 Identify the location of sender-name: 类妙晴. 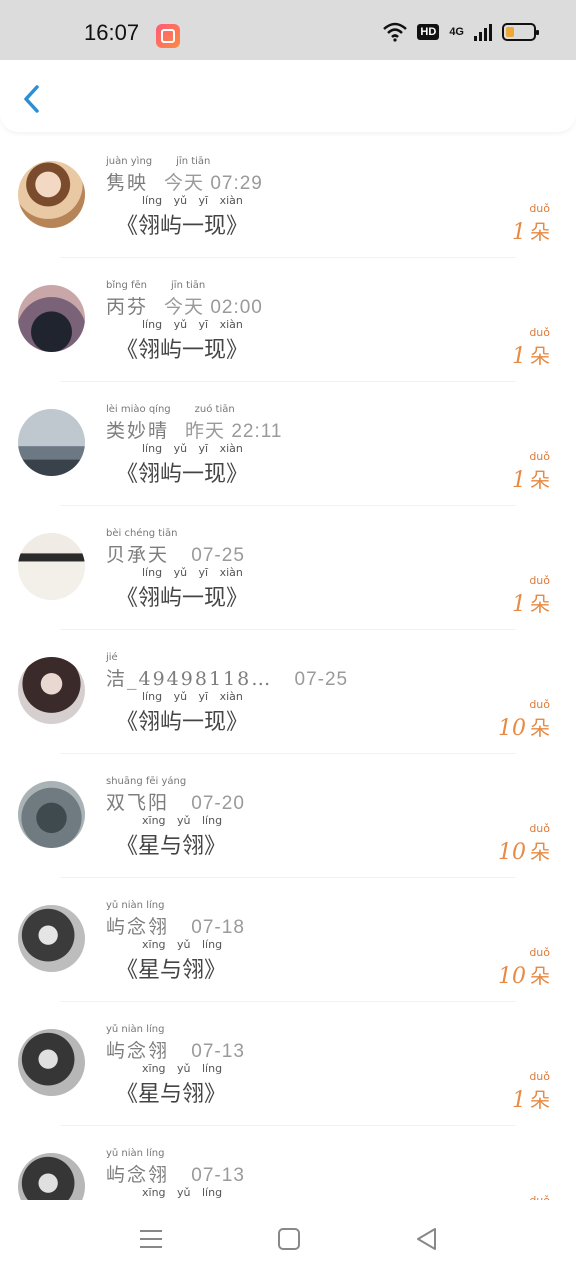
(138, 431).